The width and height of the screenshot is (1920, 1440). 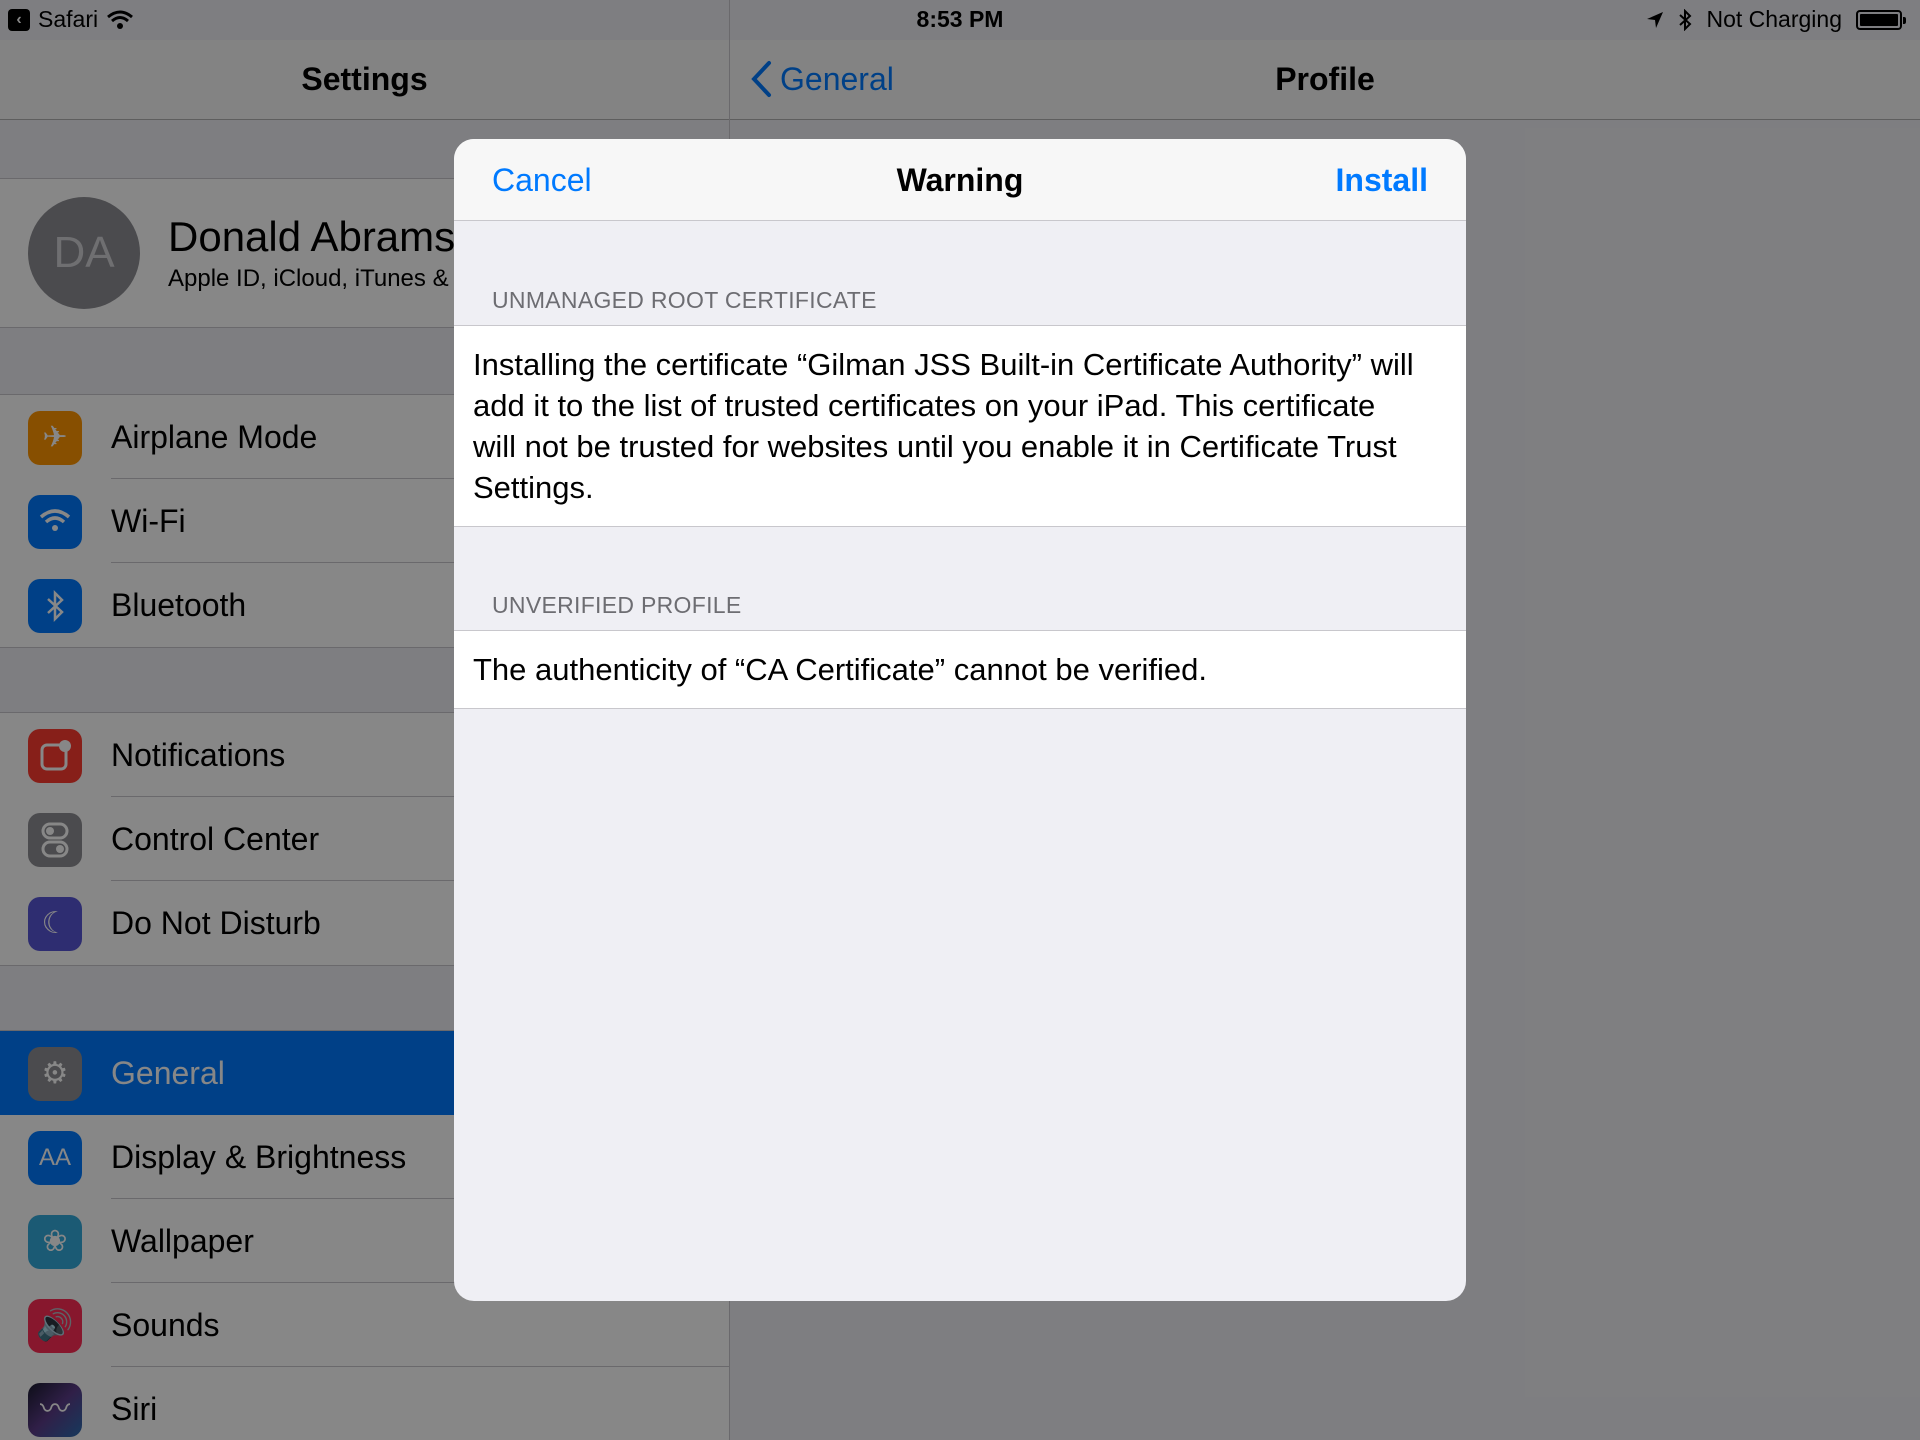 I want to click on section-header-unmanaged-root-certificate: UNMANAGED ROOT CERTIFICATE, so click(x=684, y=300).